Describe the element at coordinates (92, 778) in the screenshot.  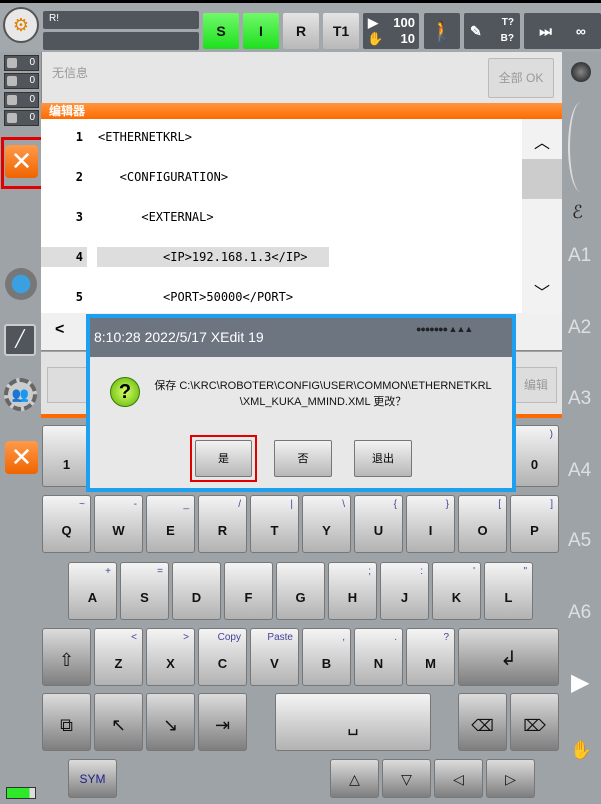
I see `sym-key: SYM` at that location.